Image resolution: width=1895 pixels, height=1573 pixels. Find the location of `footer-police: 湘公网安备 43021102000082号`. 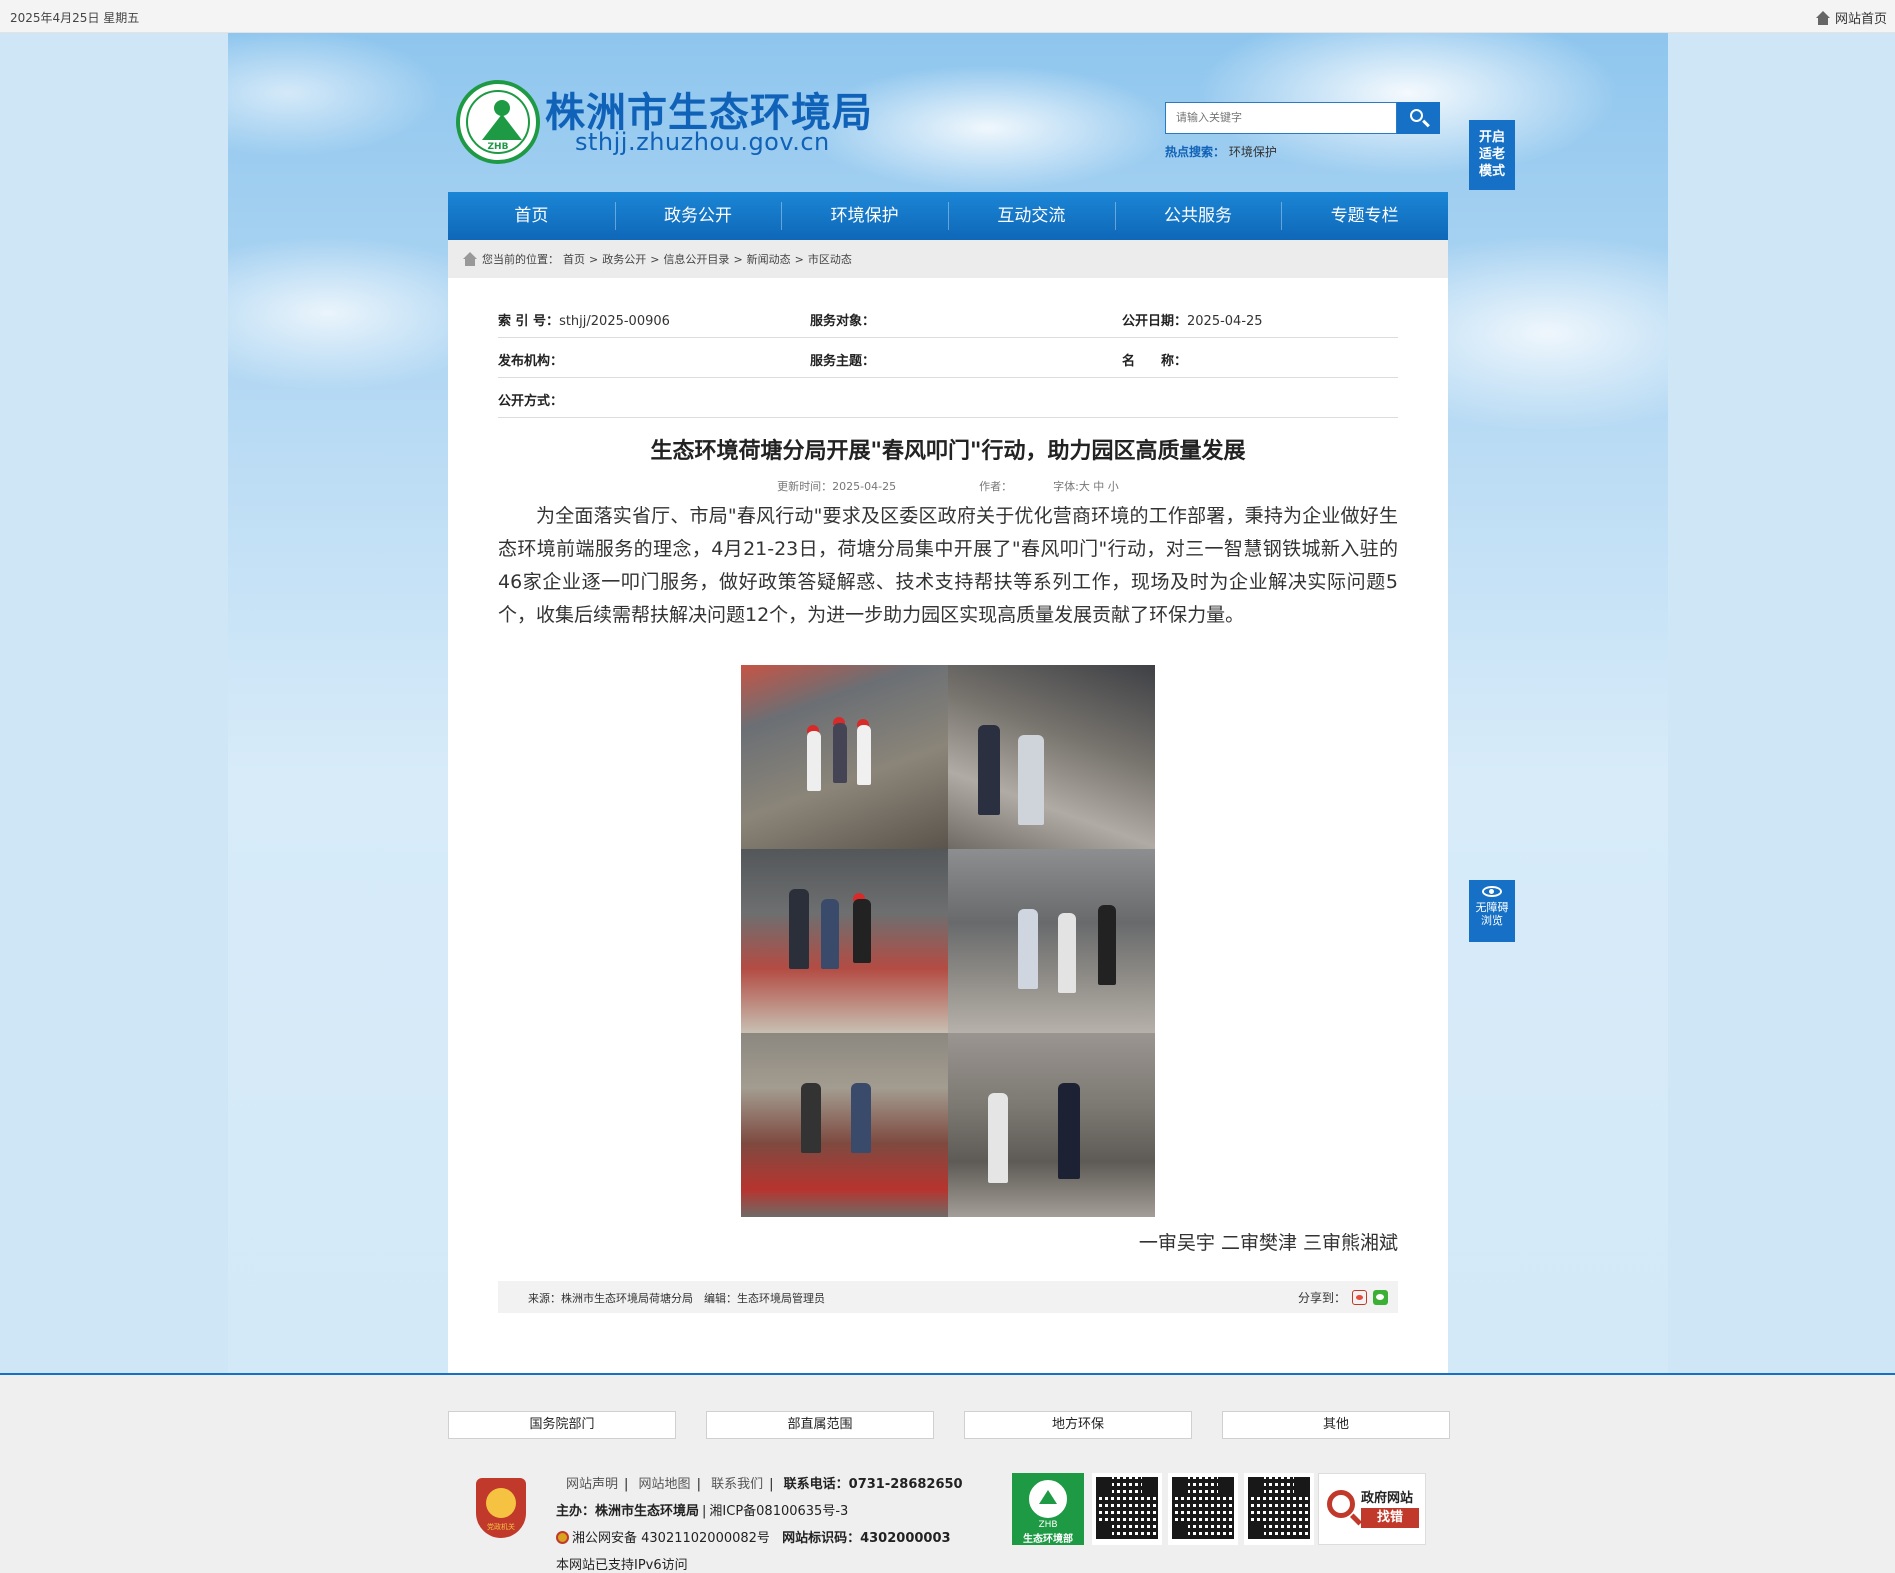

footer-police: 湘公网安备 43021102000082号 is located at coordinates (671, 1538).